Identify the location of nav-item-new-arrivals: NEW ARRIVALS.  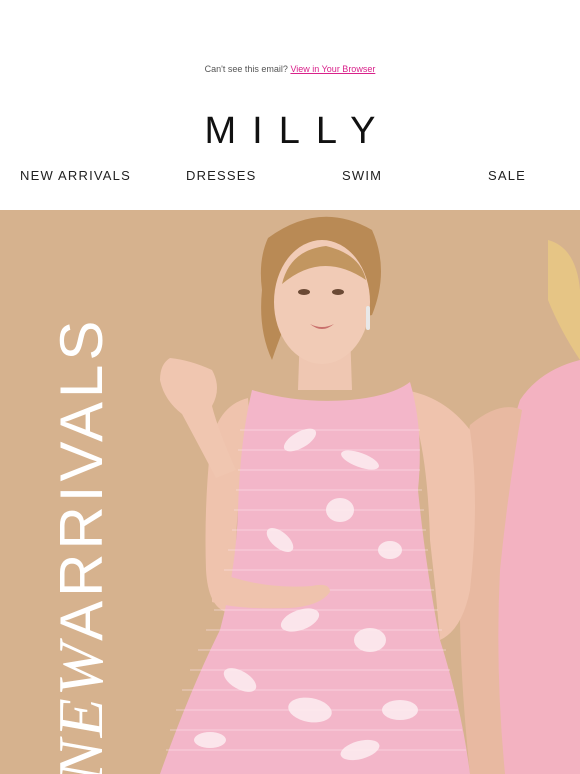
(75, 175).